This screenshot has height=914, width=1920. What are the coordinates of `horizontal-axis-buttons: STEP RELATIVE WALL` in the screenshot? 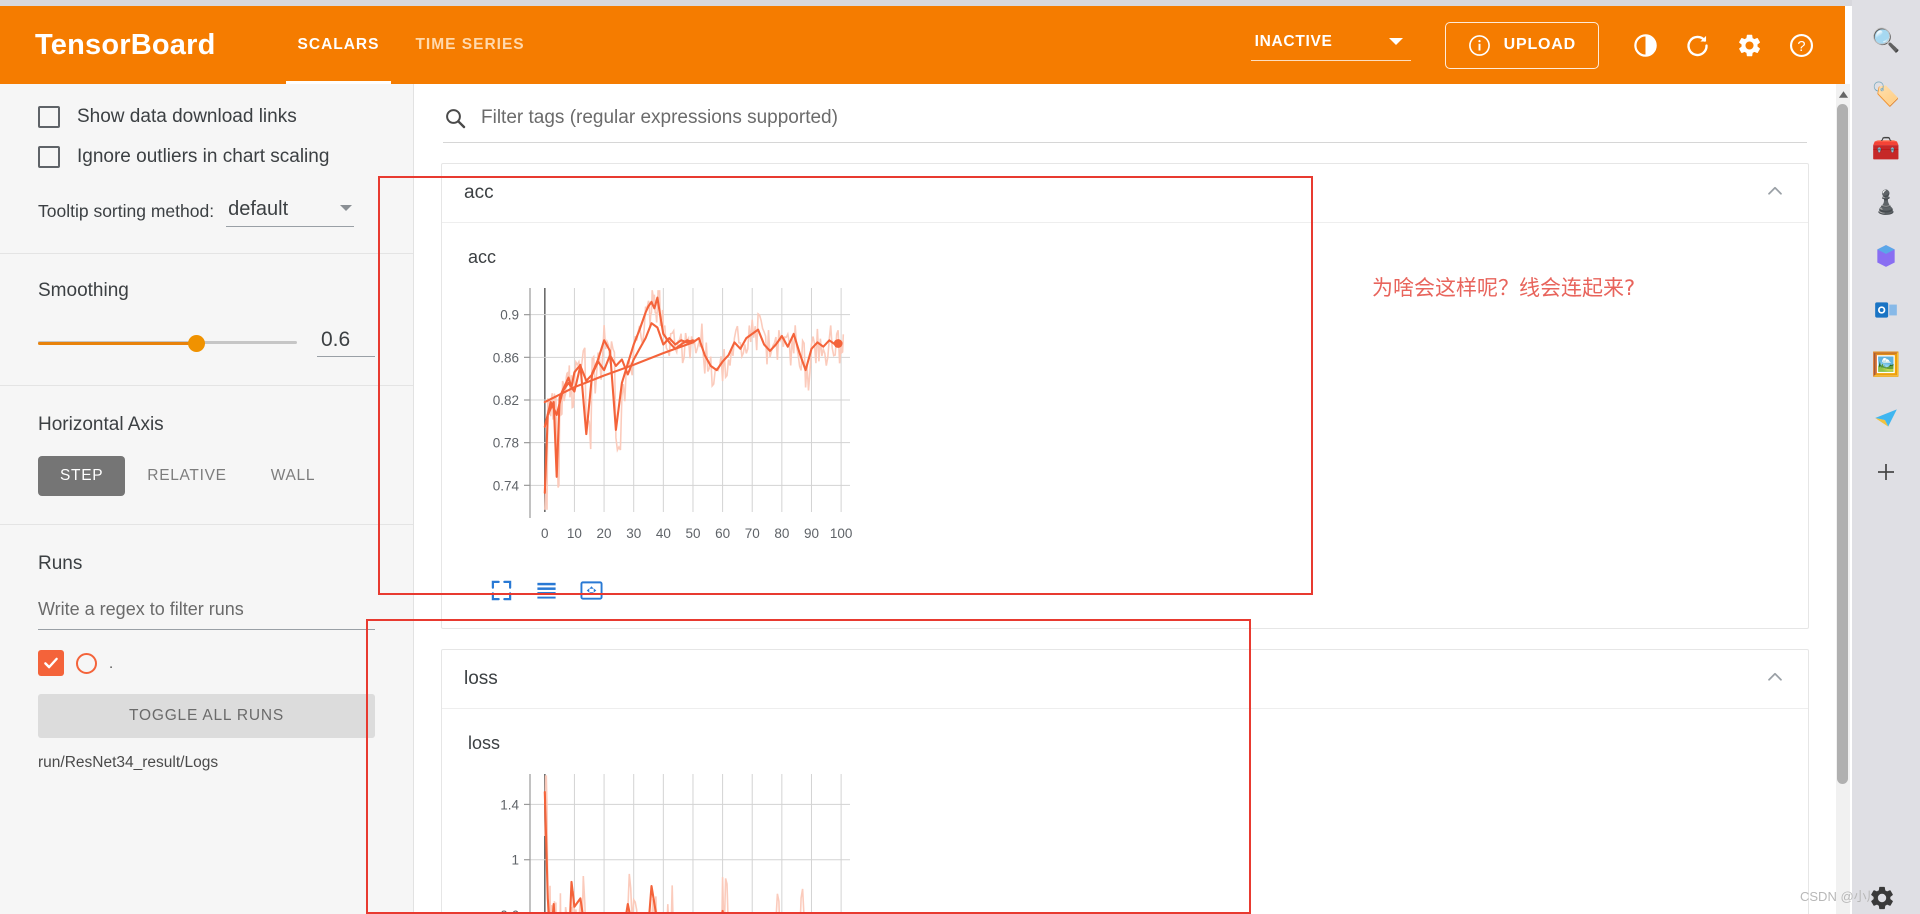 It's located at (206, 476).